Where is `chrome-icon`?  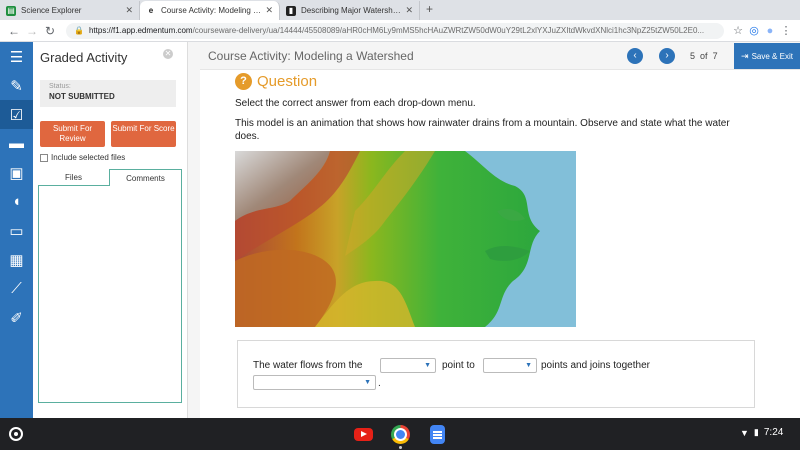 chrome-icon is located at coordinates (400, 434).